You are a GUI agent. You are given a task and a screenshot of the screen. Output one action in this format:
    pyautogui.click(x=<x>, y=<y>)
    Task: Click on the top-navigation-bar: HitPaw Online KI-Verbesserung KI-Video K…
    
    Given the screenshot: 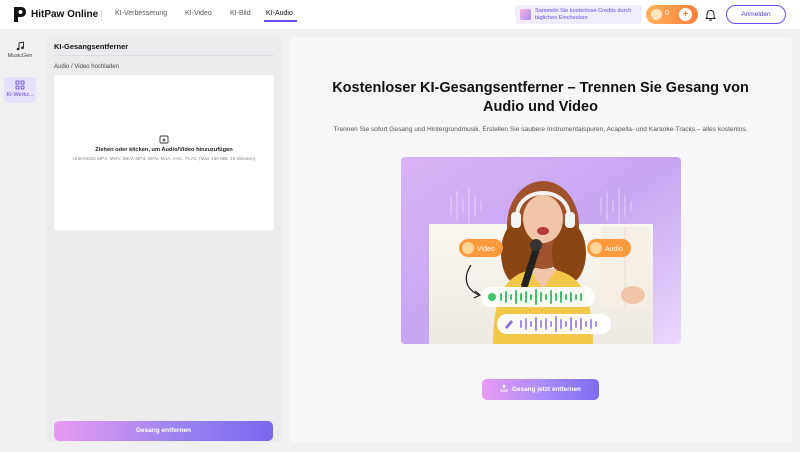 What is the action you would take?
    pyautogui.click(x=400, y=15)
    